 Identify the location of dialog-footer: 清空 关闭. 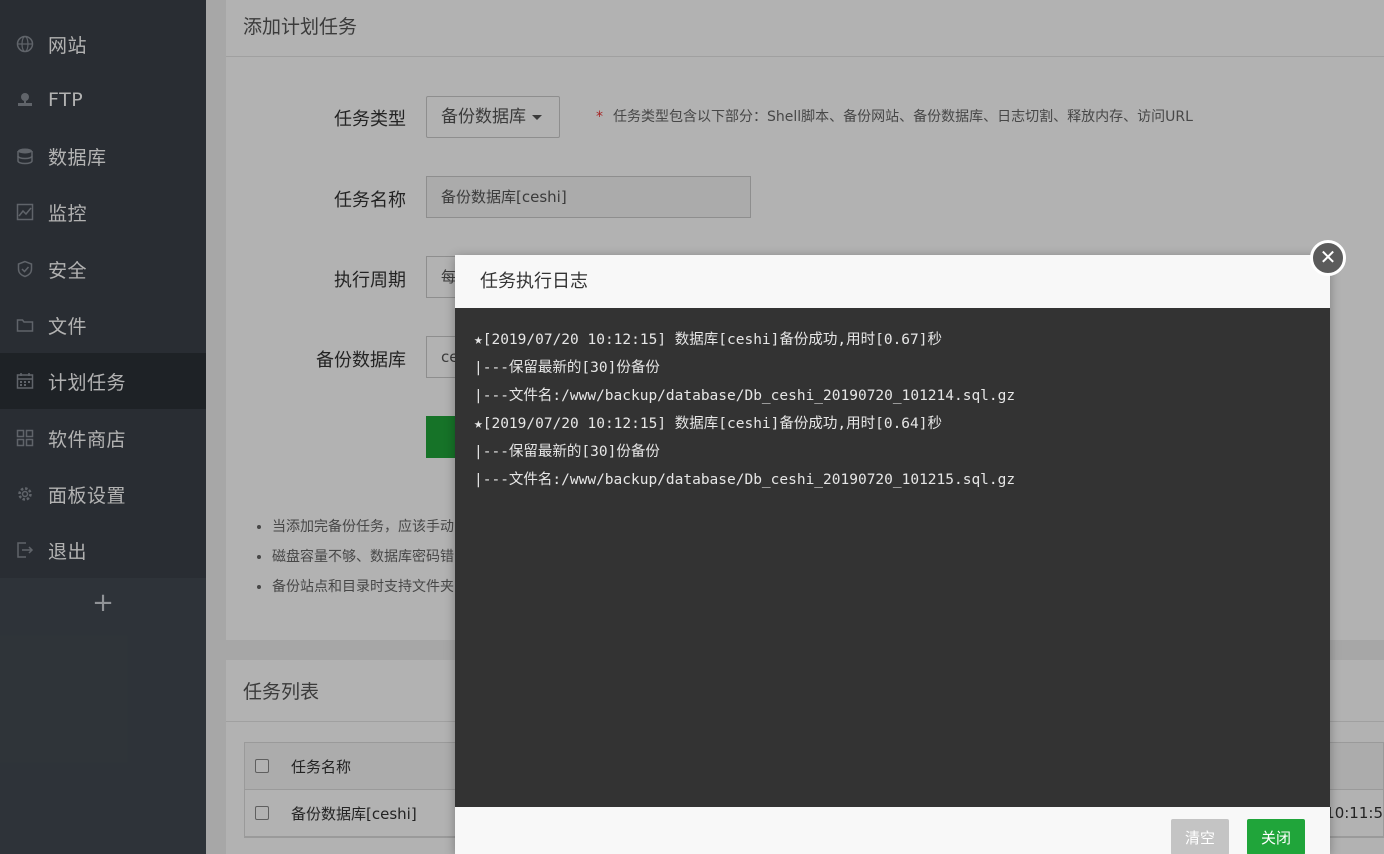
(892, 830).